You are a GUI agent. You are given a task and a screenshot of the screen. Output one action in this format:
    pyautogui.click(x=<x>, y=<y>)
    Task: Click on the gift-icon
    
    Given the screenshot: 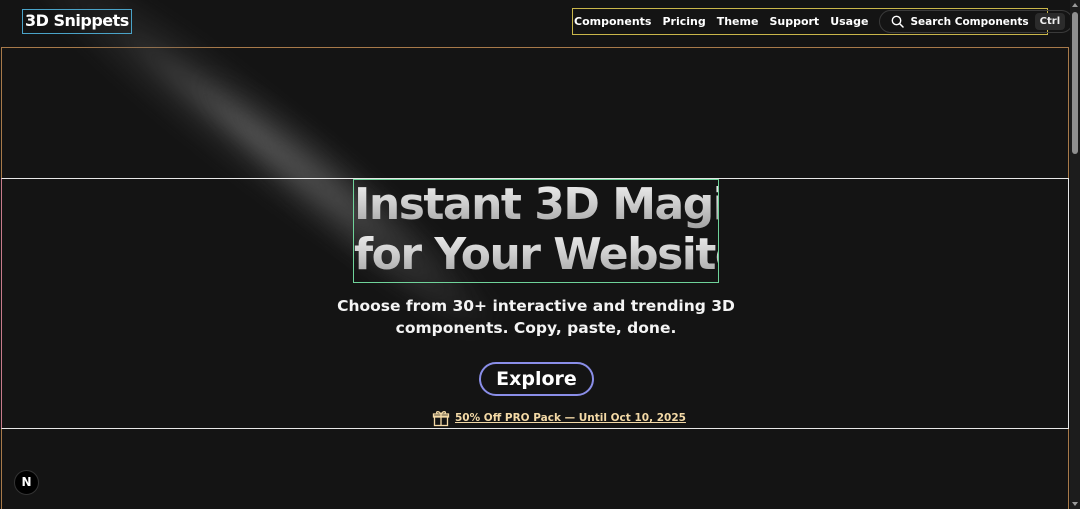 What is the action you would take?
    pyautogui.click(x=441, y=418)
    